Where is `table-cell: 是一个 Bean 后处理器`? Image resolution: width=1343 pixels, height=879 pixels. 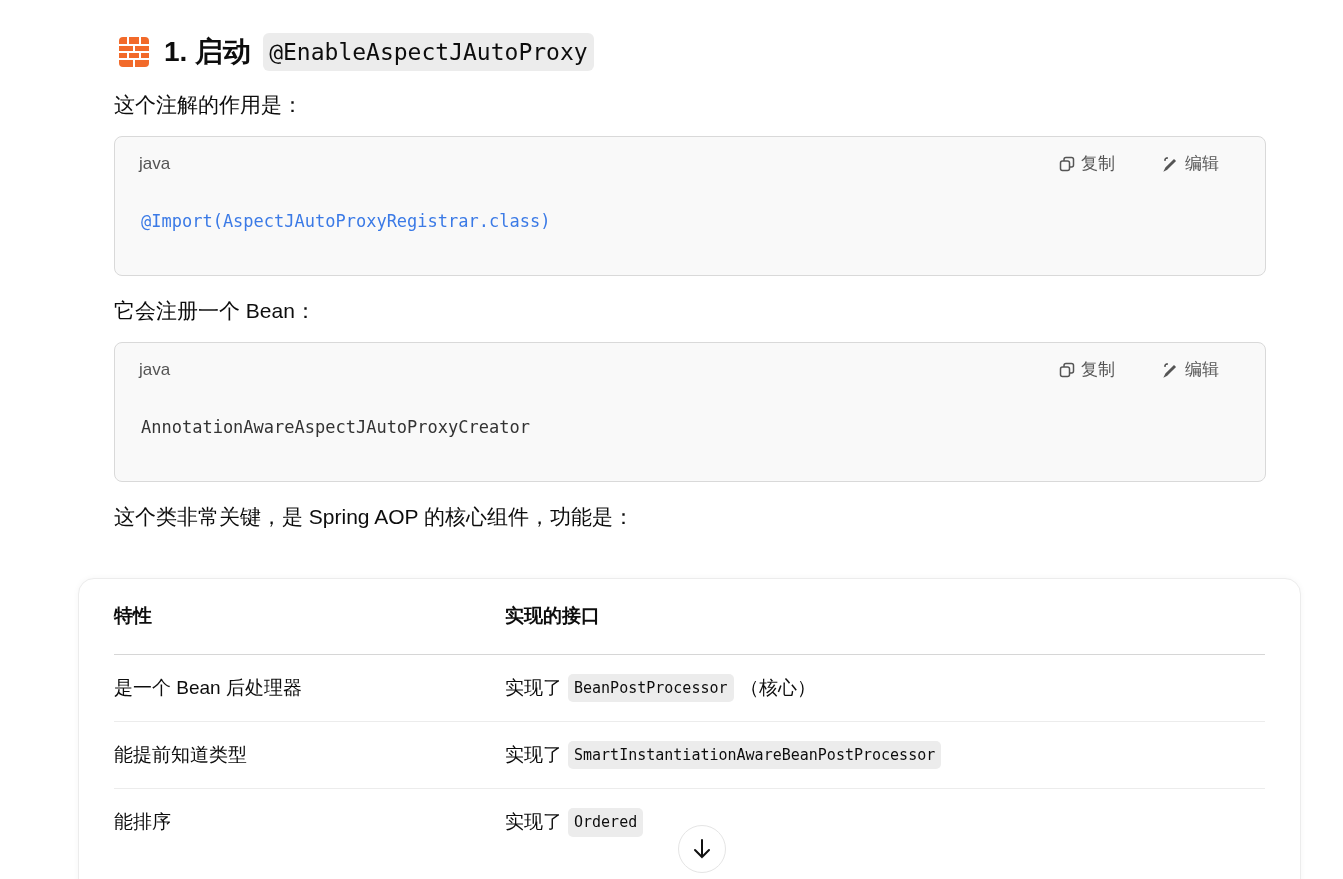
table-cell: 是一个 Bean 后处理器 is located at coordinates (309, 688).